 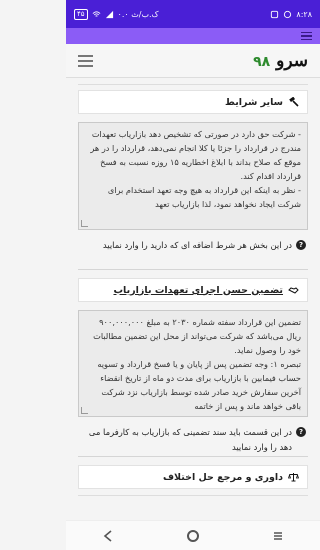 I want to click on system-navigation-bar, so click(x=193, y=535).